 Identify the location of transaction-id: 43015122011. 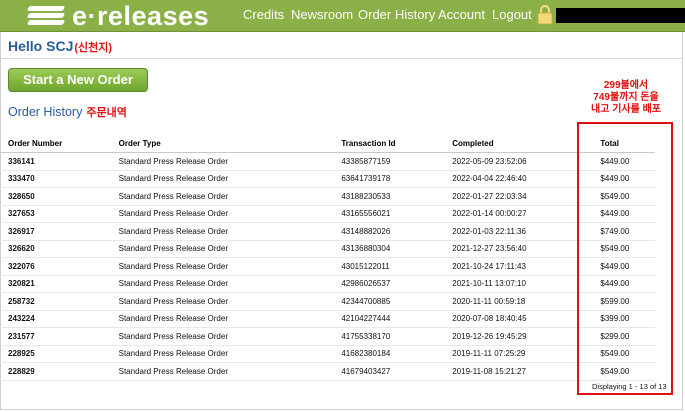
(397, 266).